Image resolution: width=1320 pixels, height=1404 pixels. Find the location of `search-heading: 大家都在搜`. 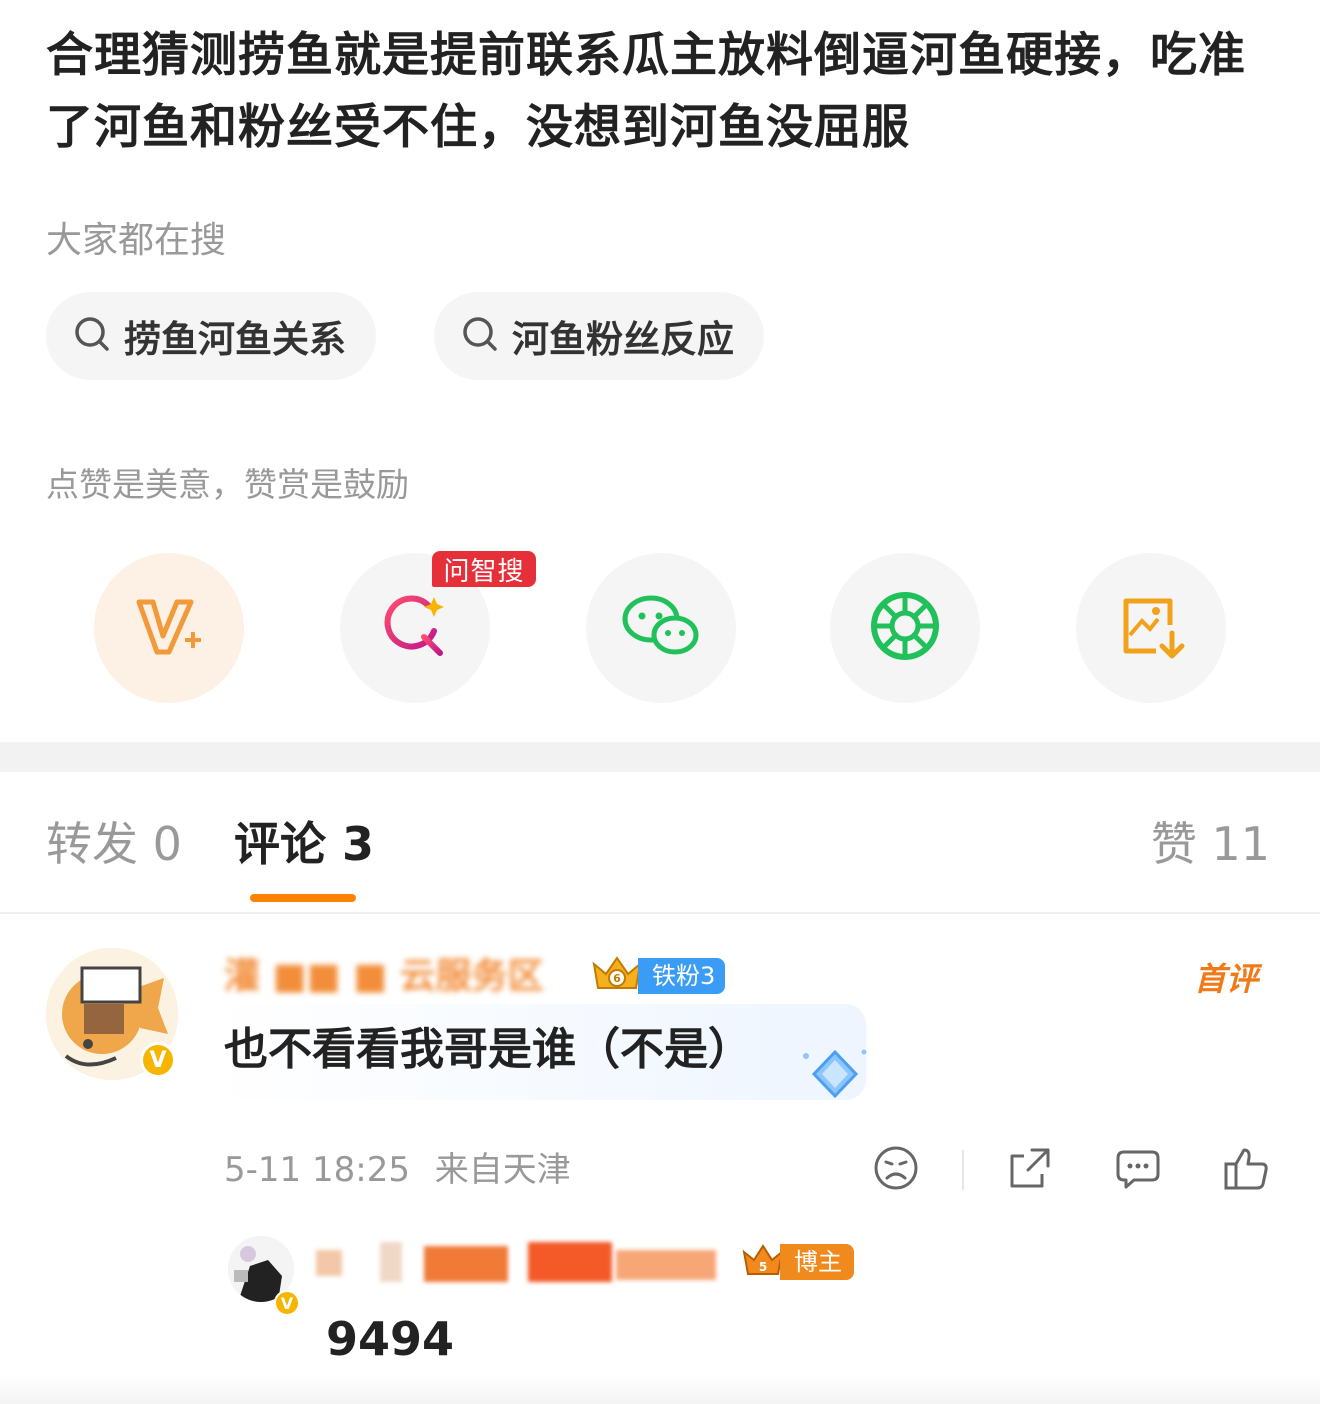

search-heading: 大家都在搜 is located at coordinates (136, 240).